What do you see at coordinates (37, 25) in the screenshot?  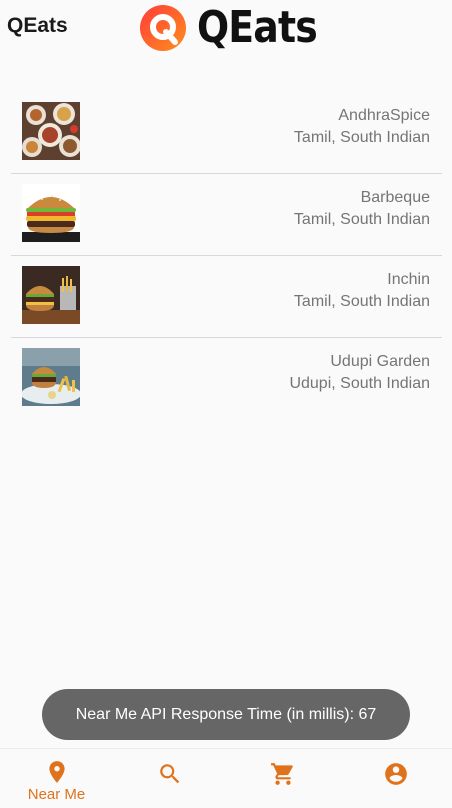 I see `app-title: QEats` at bounding box center [37, 25].